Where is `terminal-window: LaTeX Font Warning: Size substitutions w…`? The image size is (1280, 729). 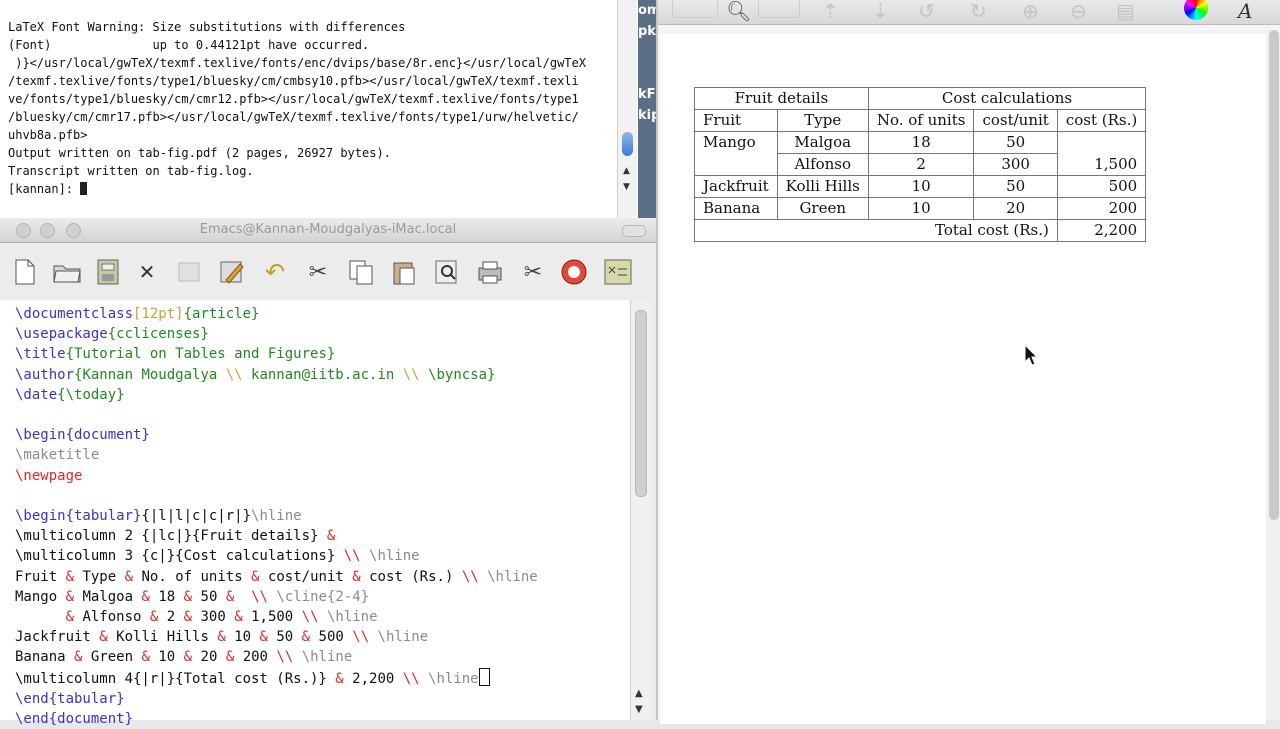
terminal-window: LaTeX Font Warning: Size substitutions w… is located at coordinates (319, 109).